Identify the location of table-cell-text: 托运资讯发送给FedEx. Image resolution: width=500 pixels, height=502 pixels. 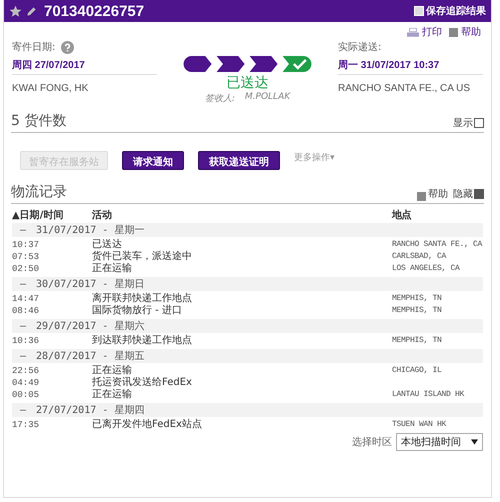
(142, 382).